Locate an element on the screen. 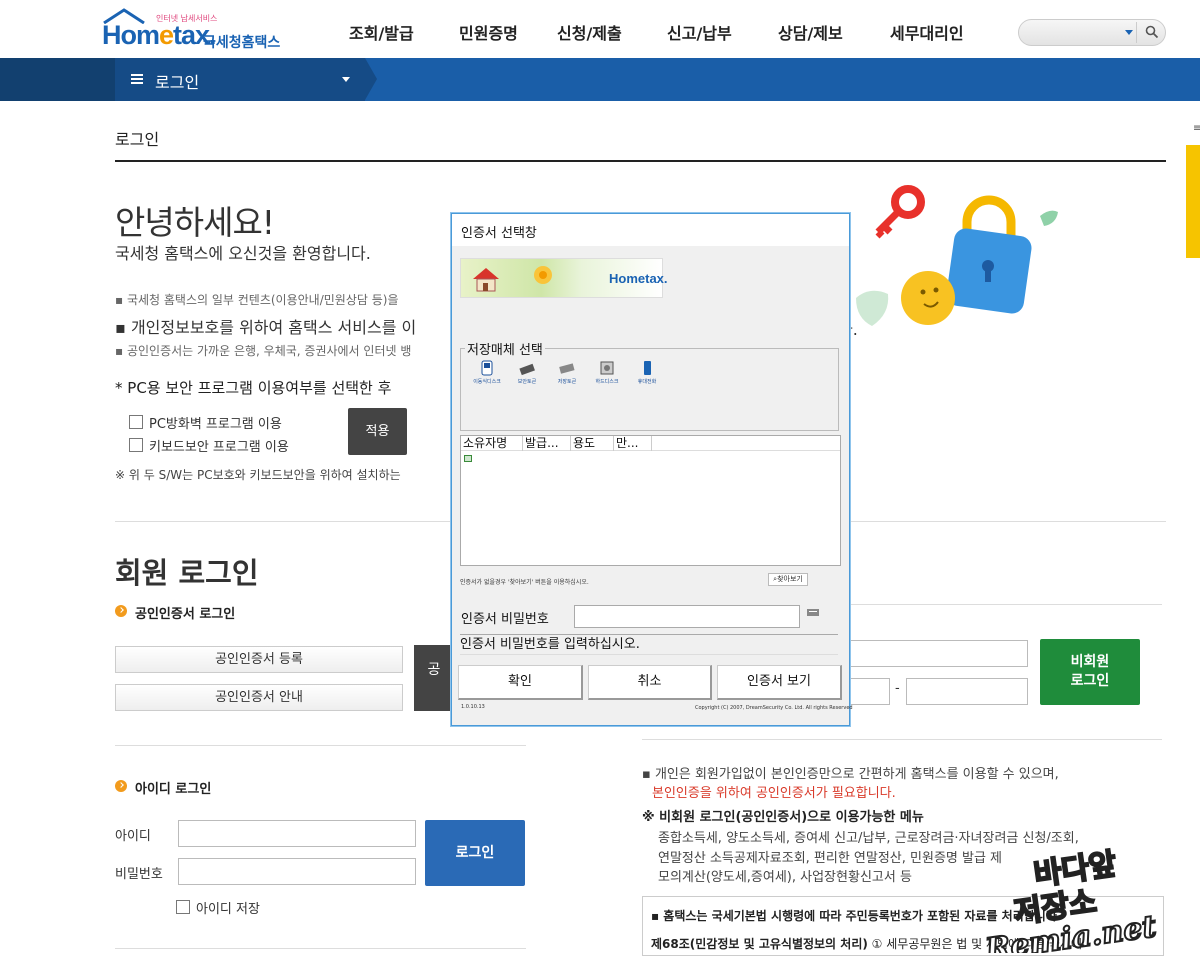 The height and width of the screenshot is (957, 1200). nonmember-login-button: 비회원 로그인 is located at coordinates (1090, 672).